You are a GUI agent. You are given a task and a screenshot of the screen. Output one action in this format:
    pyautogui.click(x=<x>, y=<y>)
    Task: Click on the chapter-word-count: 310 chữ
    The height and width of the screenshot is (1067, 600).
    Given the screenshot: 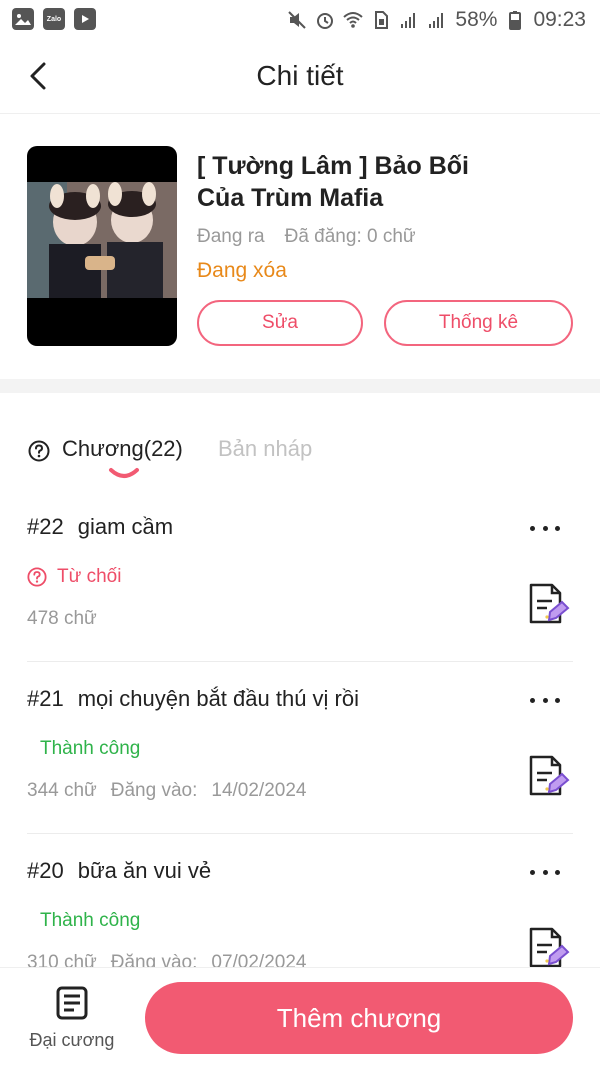 What is the action you would take?
    pyautogui.click(x=62, y=959)
    